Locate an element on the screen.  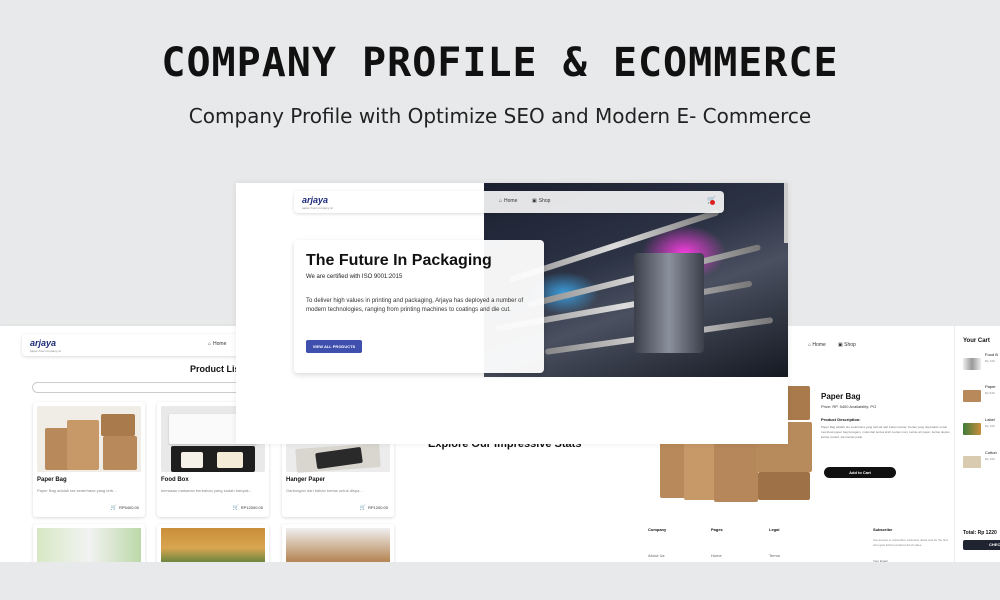
checkout-button: CHECKOUT is located at coordinates (981, 545).